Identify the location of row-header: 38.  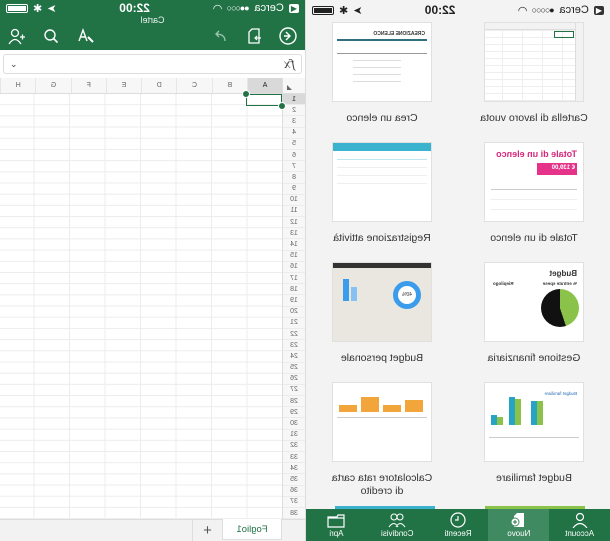
(294, 513).